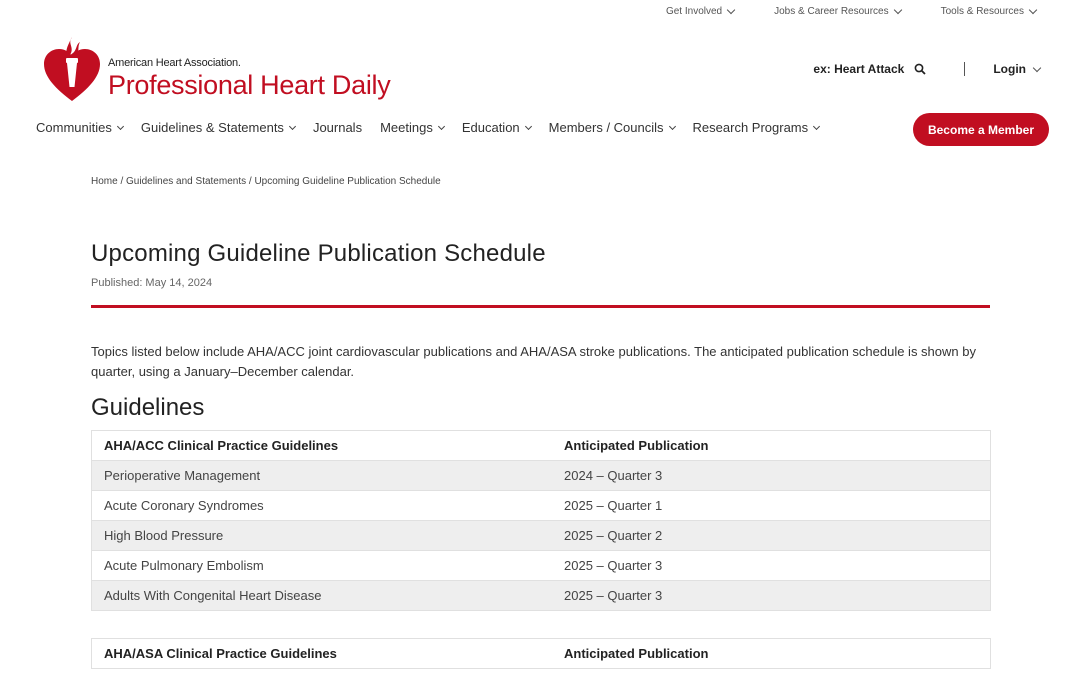 The height and width of the screenshot is (675, 1080). I want to click on become-member-button: Become a Member, so click(981, 129).